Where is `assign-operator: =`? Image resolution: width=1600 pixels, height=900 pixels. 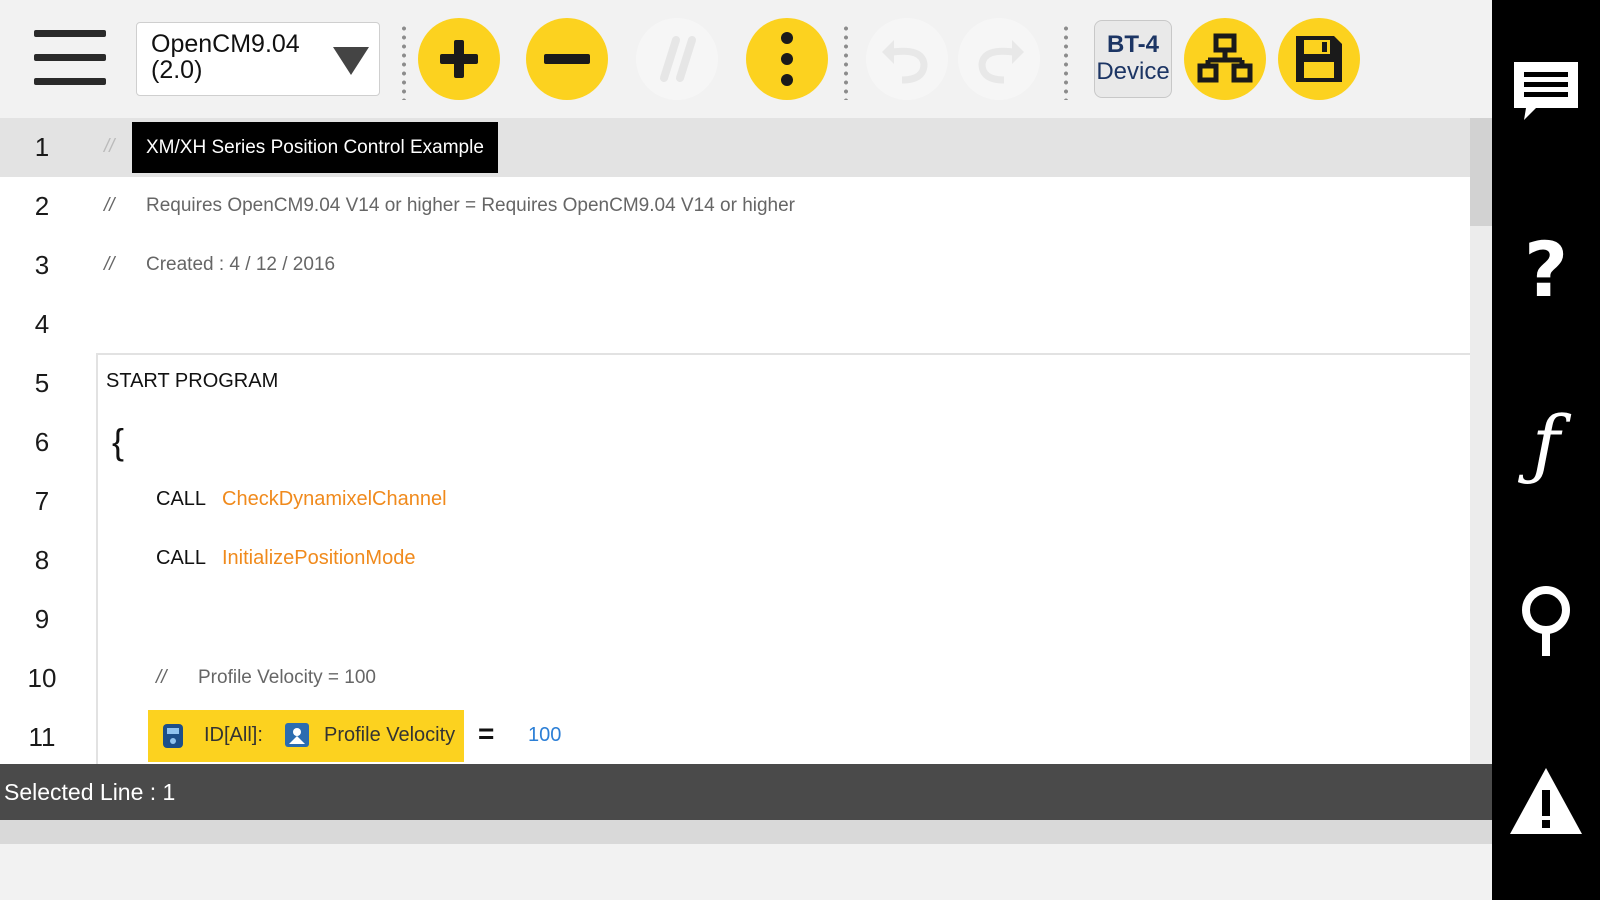 assign-operator: = is located at coordinates (486, 733).